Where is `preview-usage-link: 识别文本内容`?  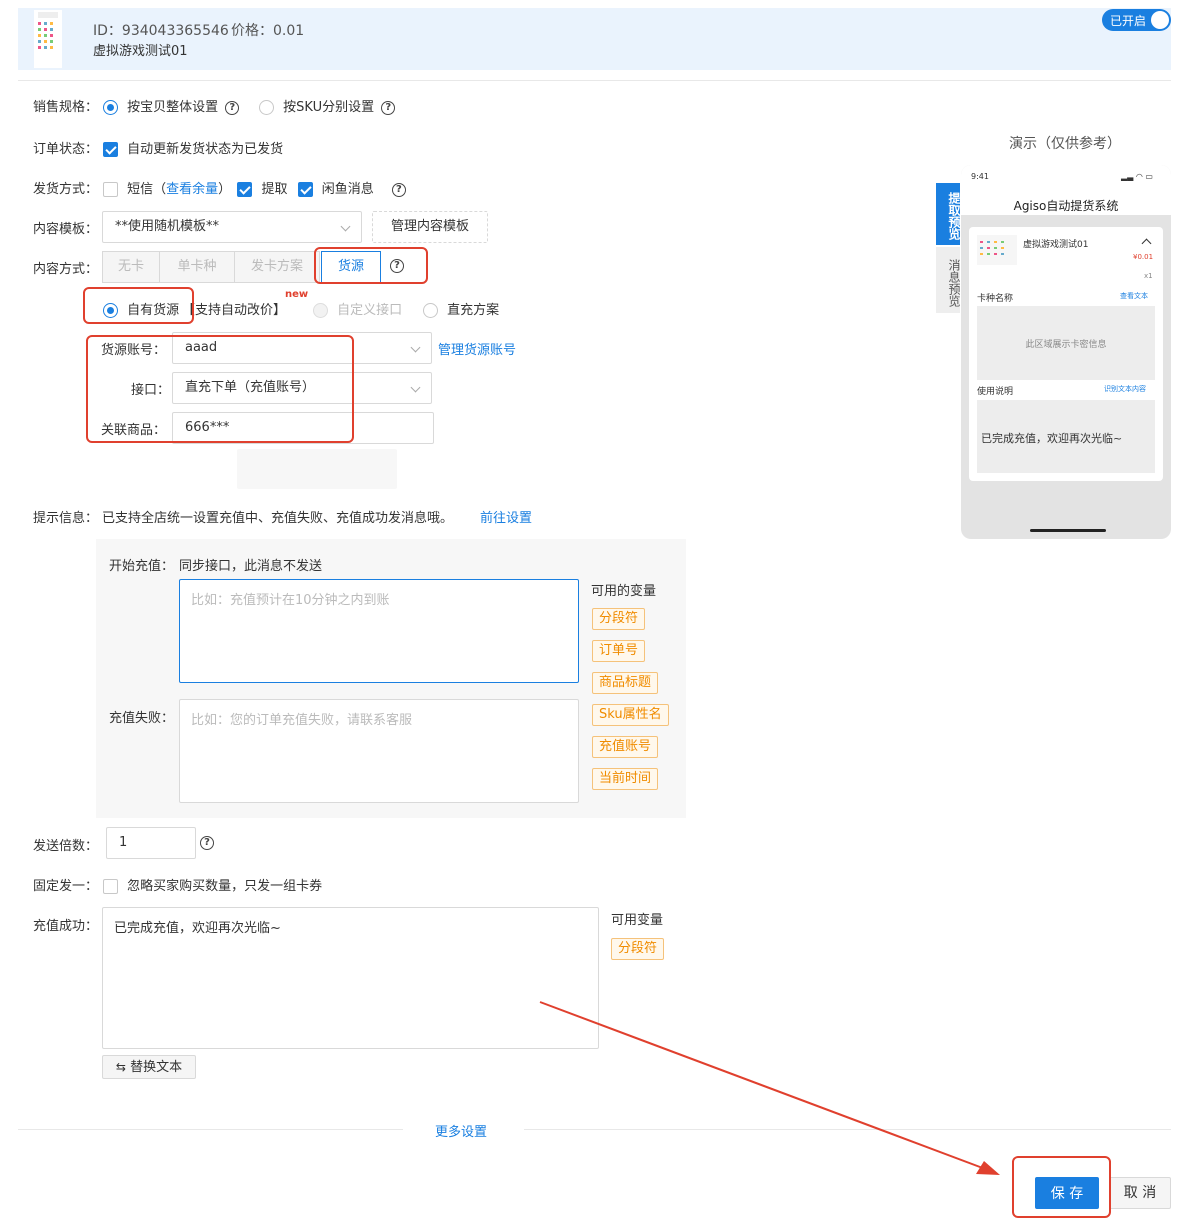
preview-usage-link: 识别文本内容 is located at coordinates (1125, 389).